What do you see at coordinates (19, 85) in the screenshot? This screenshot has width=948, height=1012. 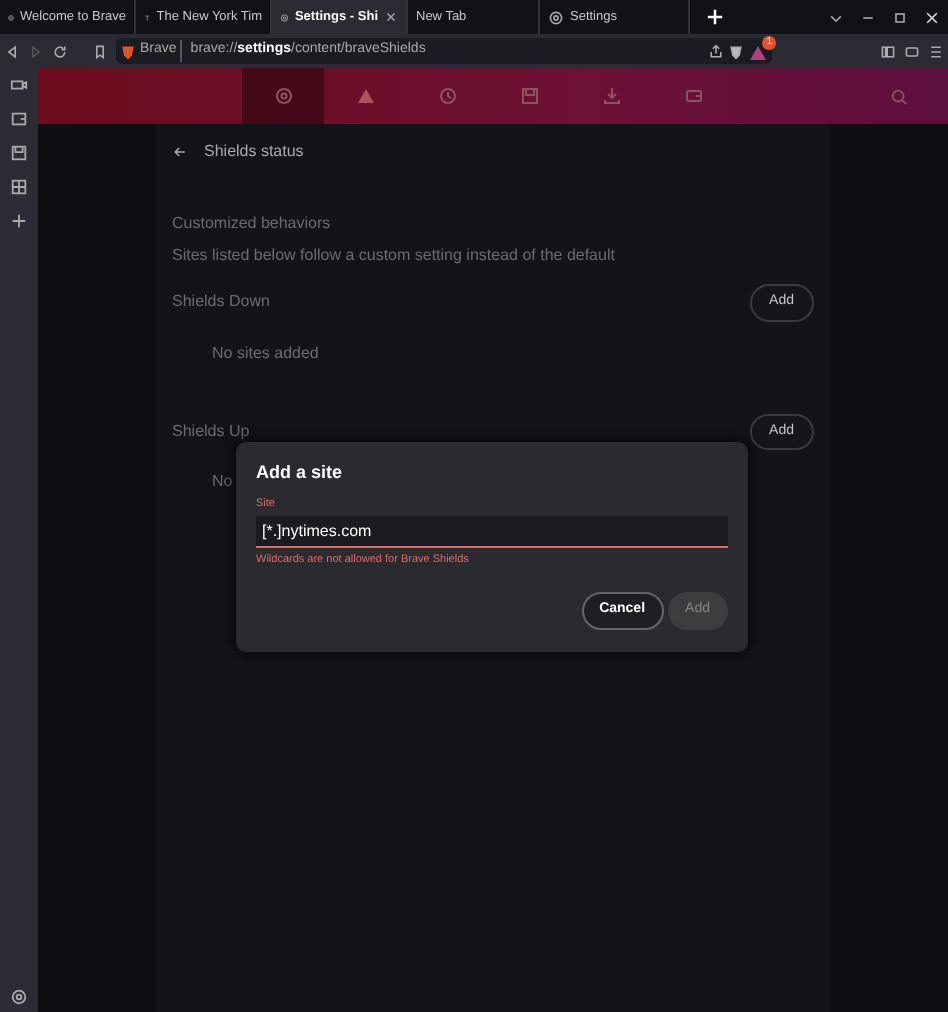 I see `video-icon` at bounding box center [19, 85].